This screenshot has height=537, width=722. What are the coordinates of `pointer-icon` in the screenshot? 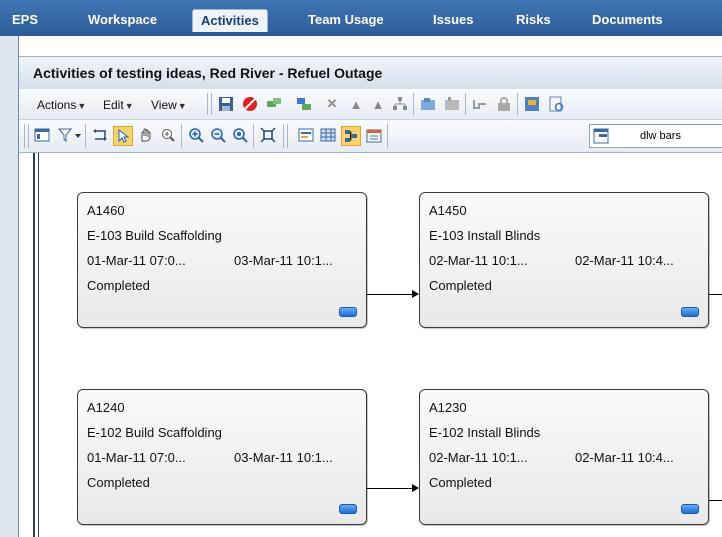 It's located at (123, 136).